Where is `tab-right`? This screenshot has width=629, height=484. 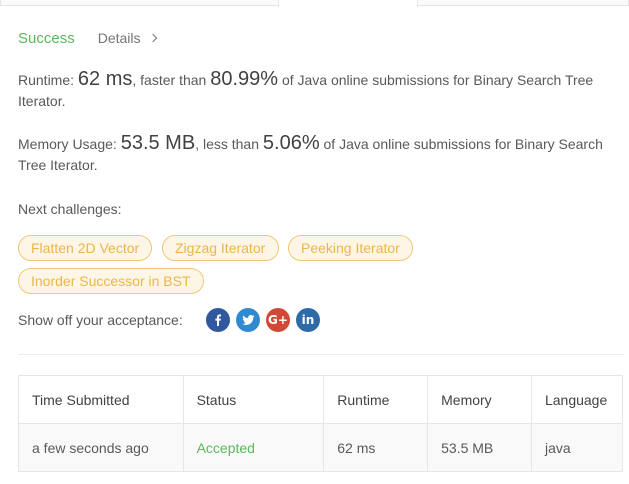 tab-right is located at coordinates (523, 3).